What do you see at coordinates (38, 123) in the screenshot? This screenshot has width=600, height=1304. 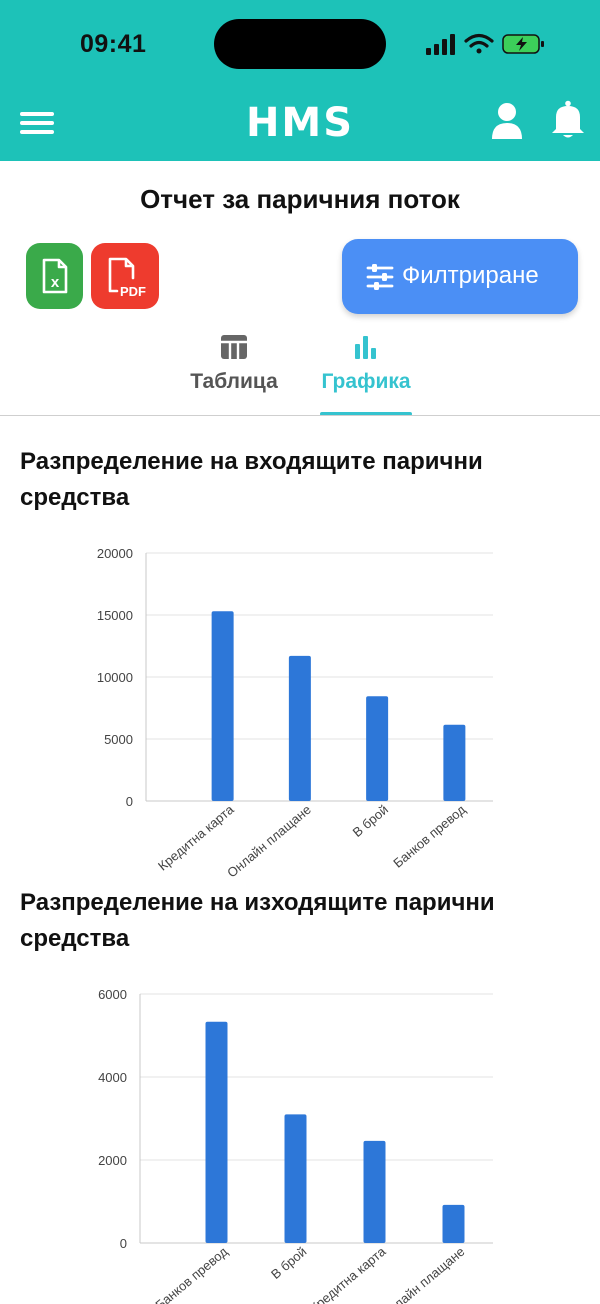 I see `menu-button` at bounding box center [38, 123].